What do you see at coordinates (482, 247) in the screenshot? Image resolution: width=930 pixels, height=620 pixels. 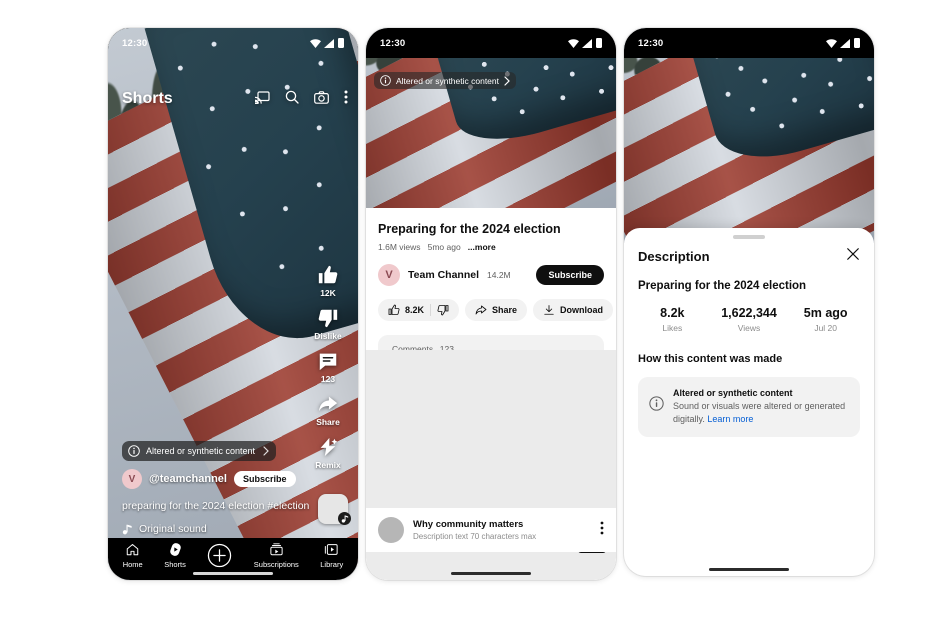 I see `more-link: ...more` at bounding box center [482, 247].